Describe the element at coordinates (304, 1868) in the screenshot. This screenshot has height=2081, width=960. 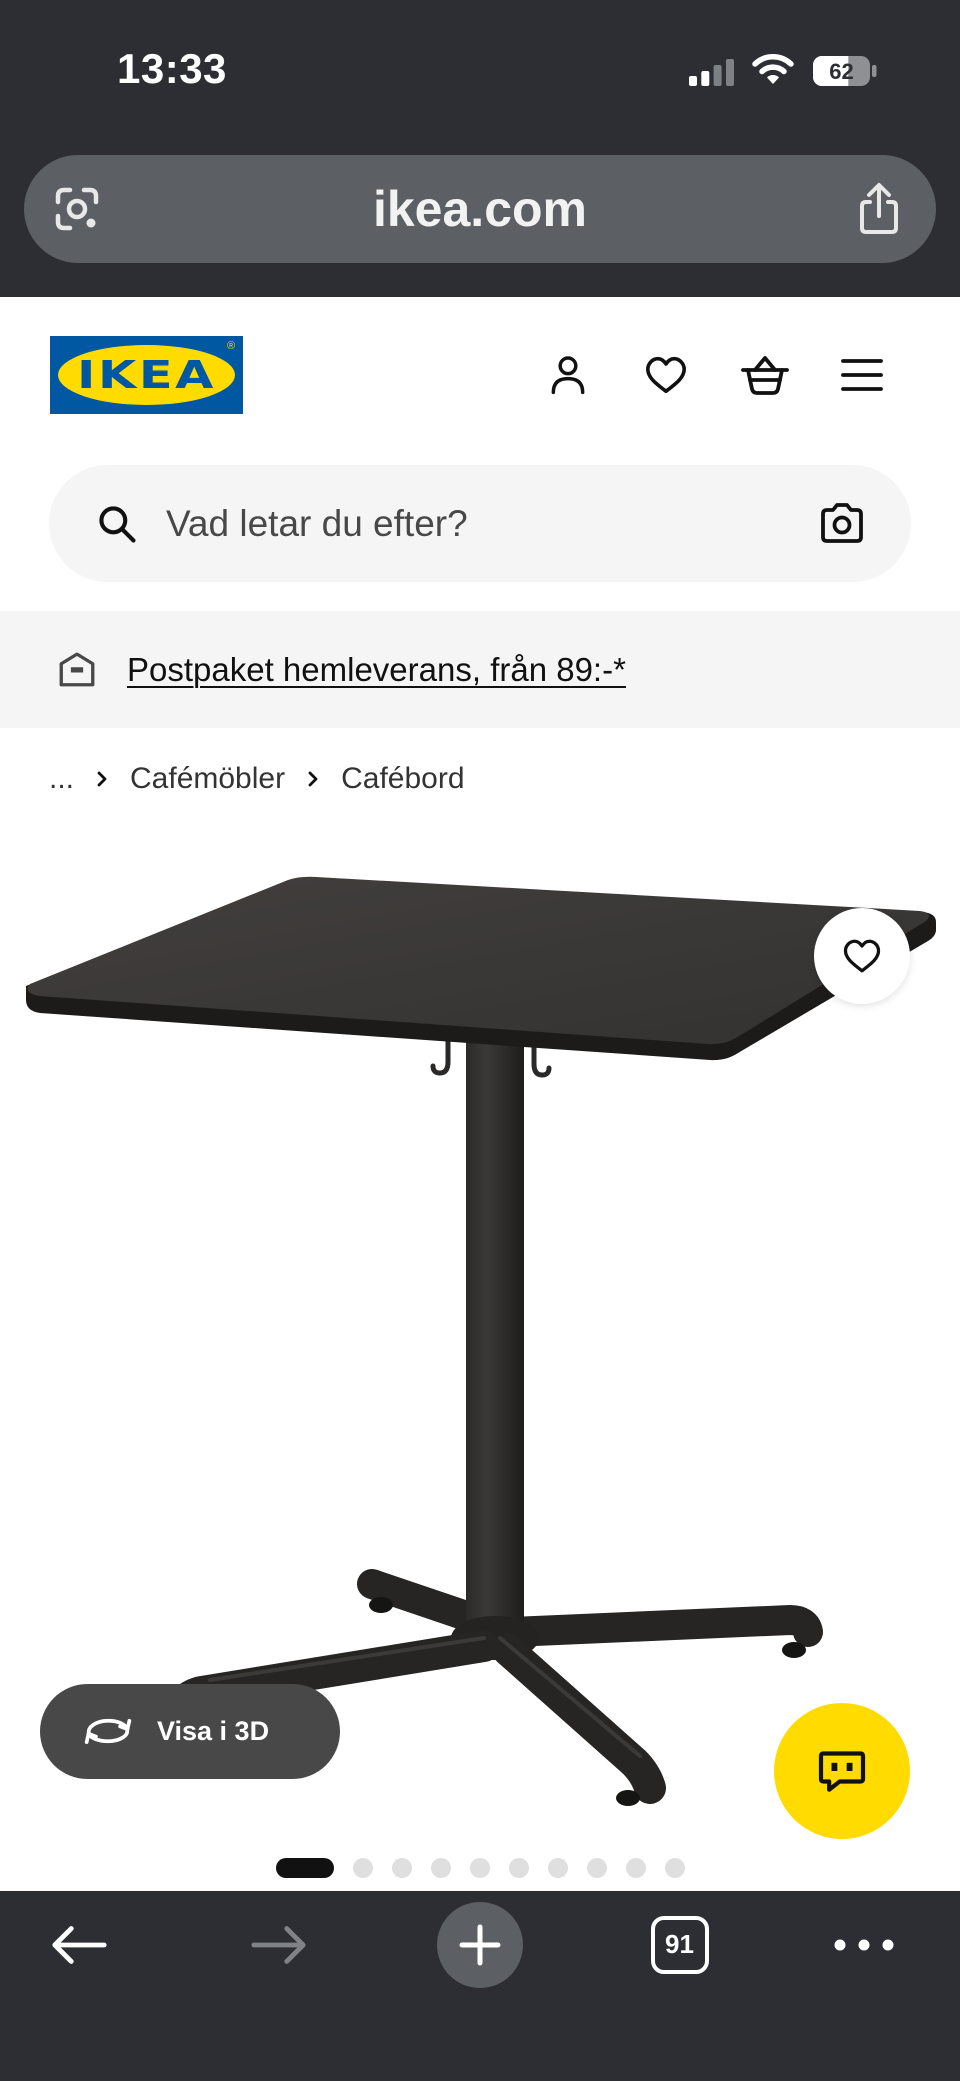
I see `carousel-dot-active` at that location.